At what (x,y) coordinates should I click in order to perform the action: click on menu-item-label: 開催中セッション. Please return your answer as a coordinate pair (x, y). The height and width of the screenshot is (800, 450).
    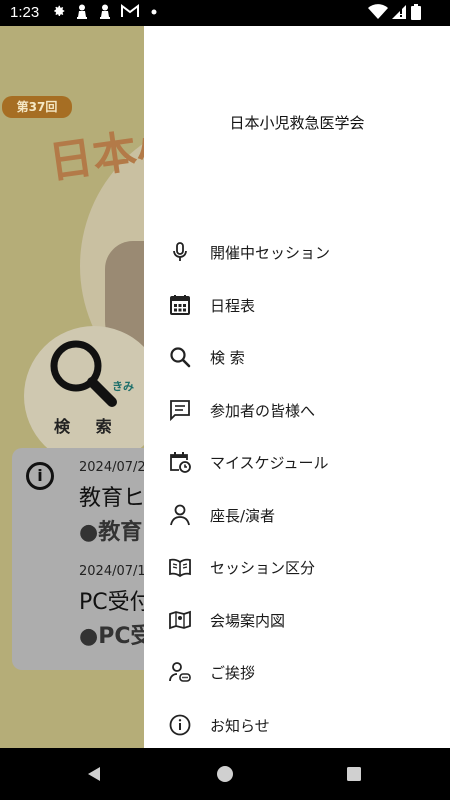
    Looking at the image, I should click on (270, 253).